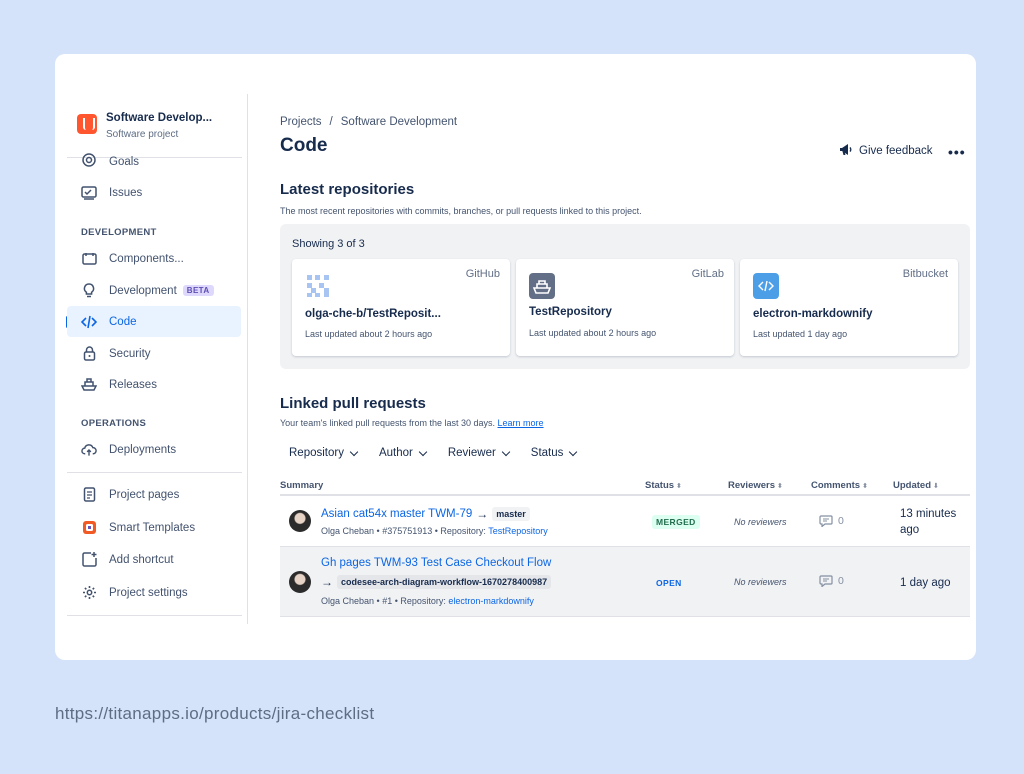 The height and width of the screenshot is (774, 1024). What do you see at coordinates (369, 334) in the screenshot?
I see `repo-last-updated: Last updated about 2 hours ago` at bounding box center [369, 334].